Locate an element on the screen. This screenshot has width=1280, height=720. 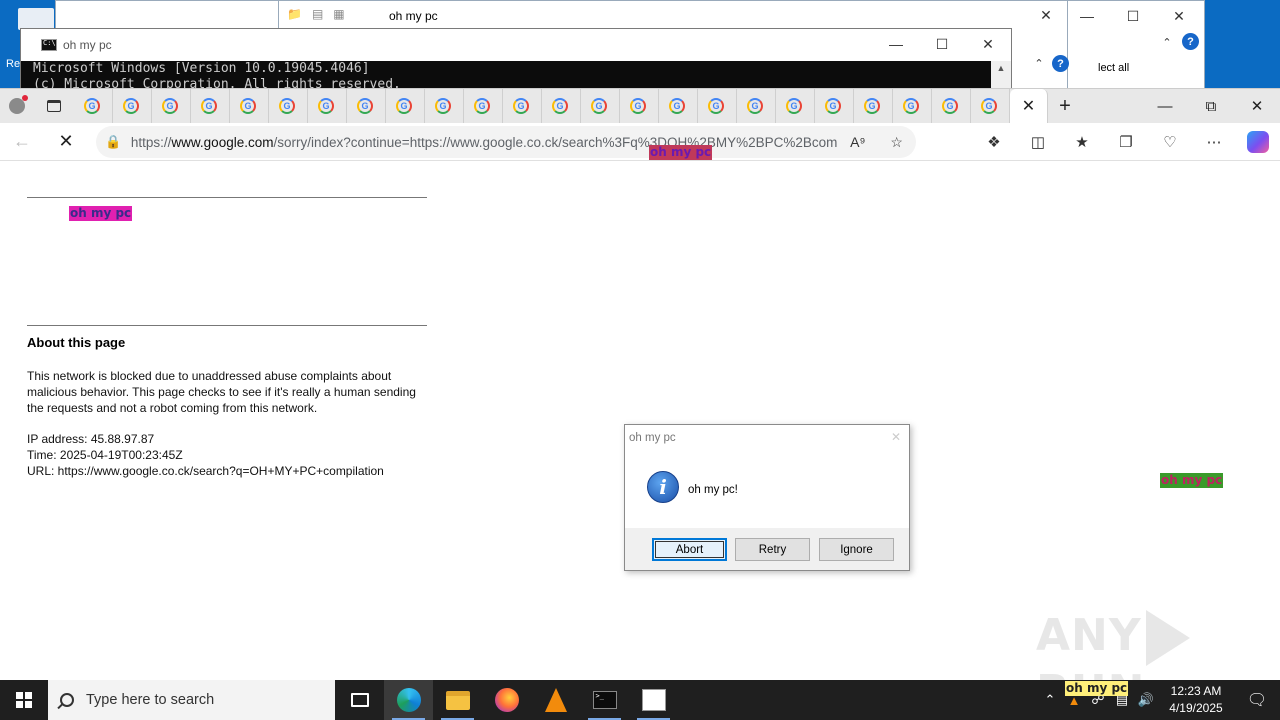
play-icon is located at coordinates (1167, 638).